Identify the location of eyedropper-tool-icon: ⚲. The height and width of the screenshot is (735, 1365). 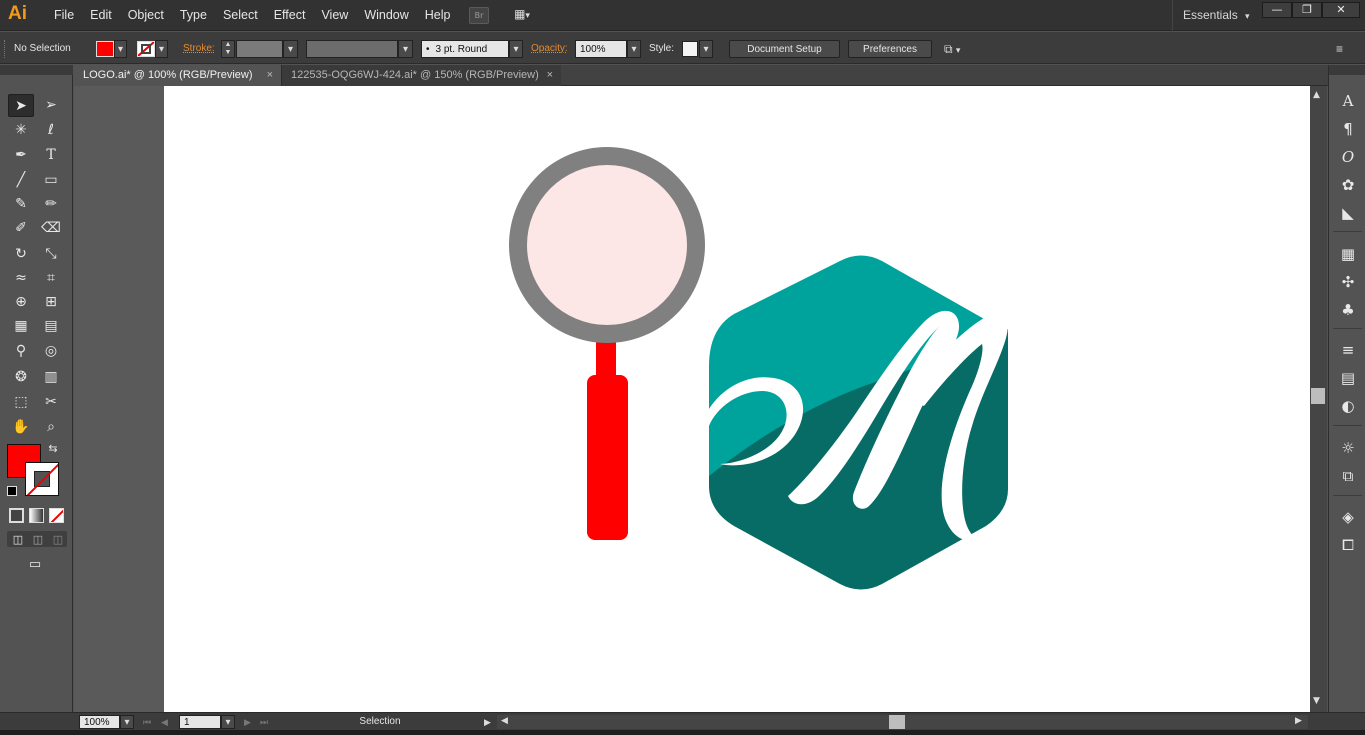
(21, 351).